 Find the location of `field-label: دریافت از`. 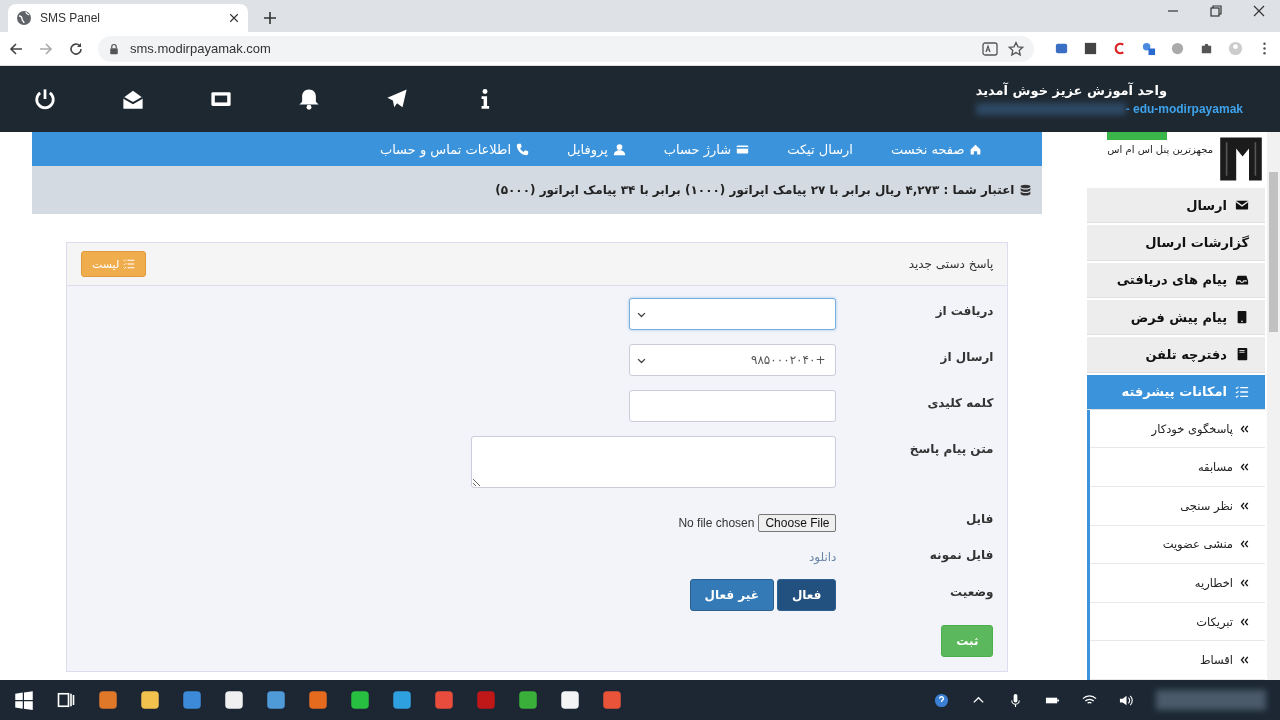

field-label: دریافت از is located at coordinates (964, 310).